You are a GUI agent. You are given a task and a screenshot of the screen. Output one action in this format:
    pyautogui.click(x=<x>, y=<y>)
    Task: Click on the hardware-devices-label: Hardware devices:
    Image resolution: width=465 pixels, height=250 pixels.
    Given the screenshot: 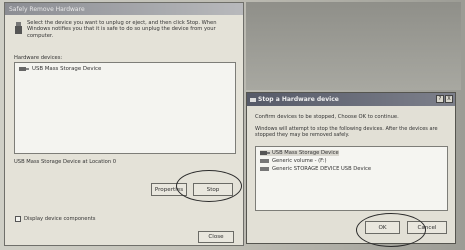 What is the action you would take?
    pyautogui.click(x=38, y=58)
    